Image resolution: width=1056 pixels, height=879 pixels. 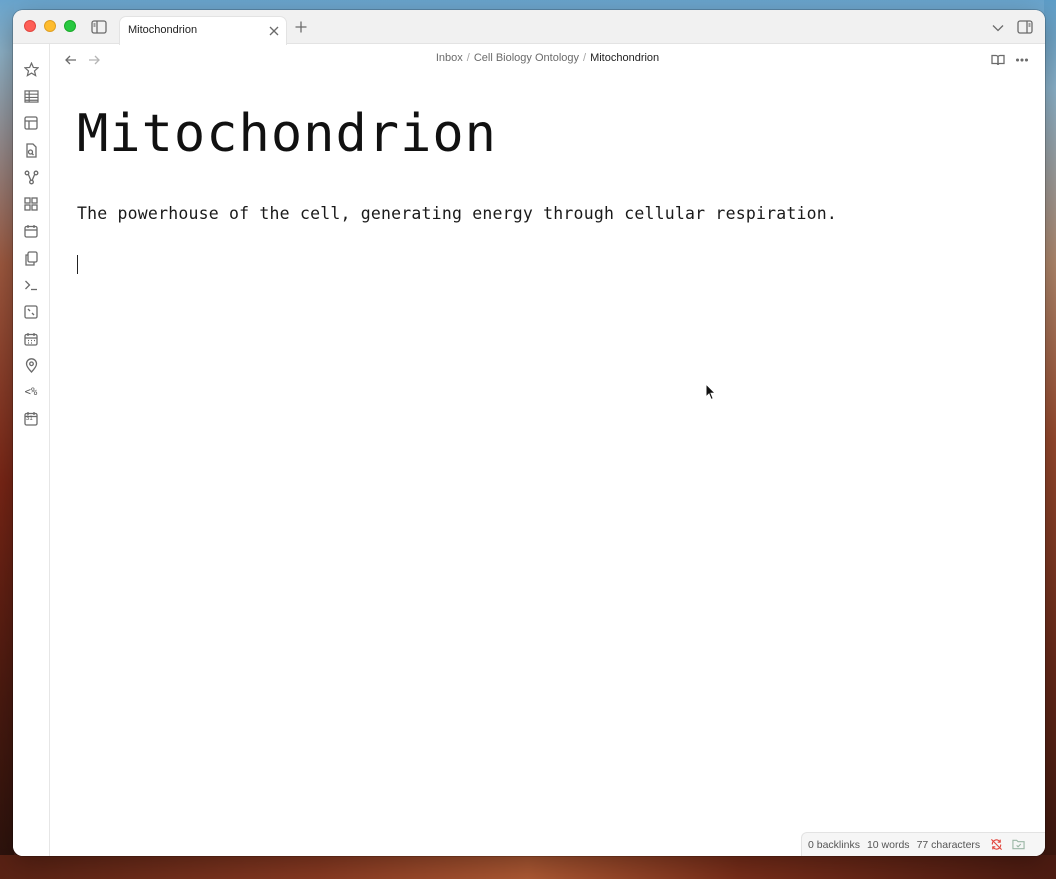 I want to click on right-sidebar-toggle-icon, so click(x=1025, y=27).